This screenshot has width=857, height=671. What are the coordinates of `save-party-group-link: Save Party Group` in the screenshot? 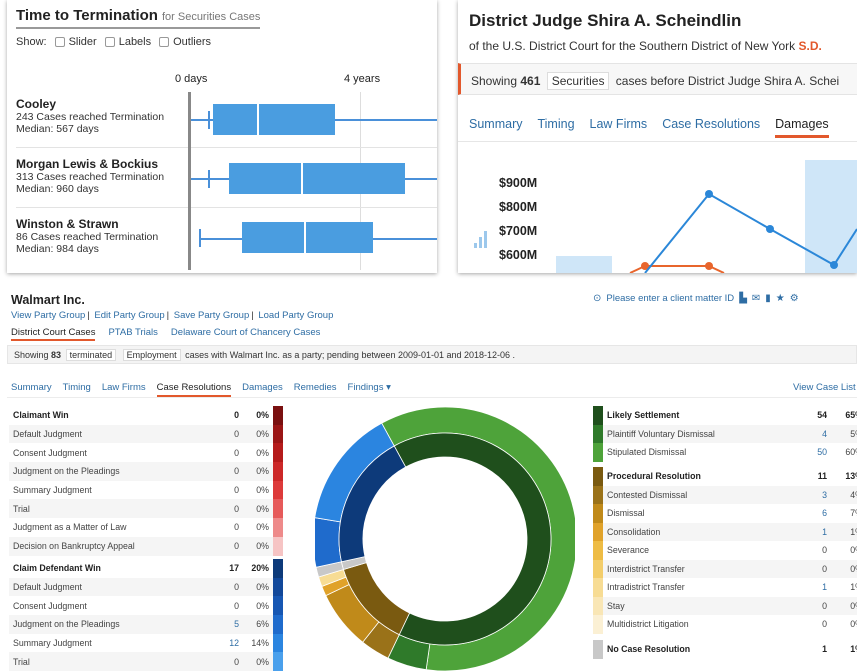 It's located at (212, 315).